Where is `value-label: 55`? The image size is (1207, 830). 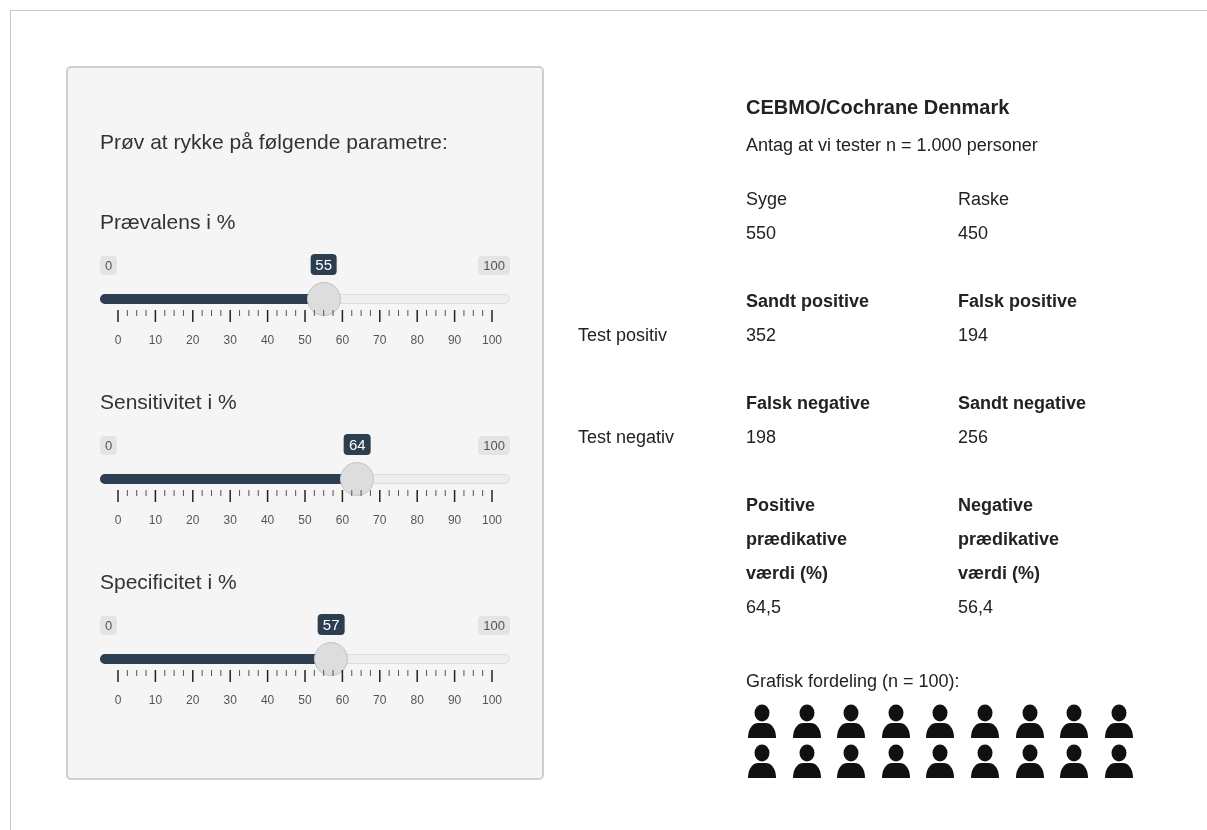 value-label: 55 is located at coordinates (324, 264).